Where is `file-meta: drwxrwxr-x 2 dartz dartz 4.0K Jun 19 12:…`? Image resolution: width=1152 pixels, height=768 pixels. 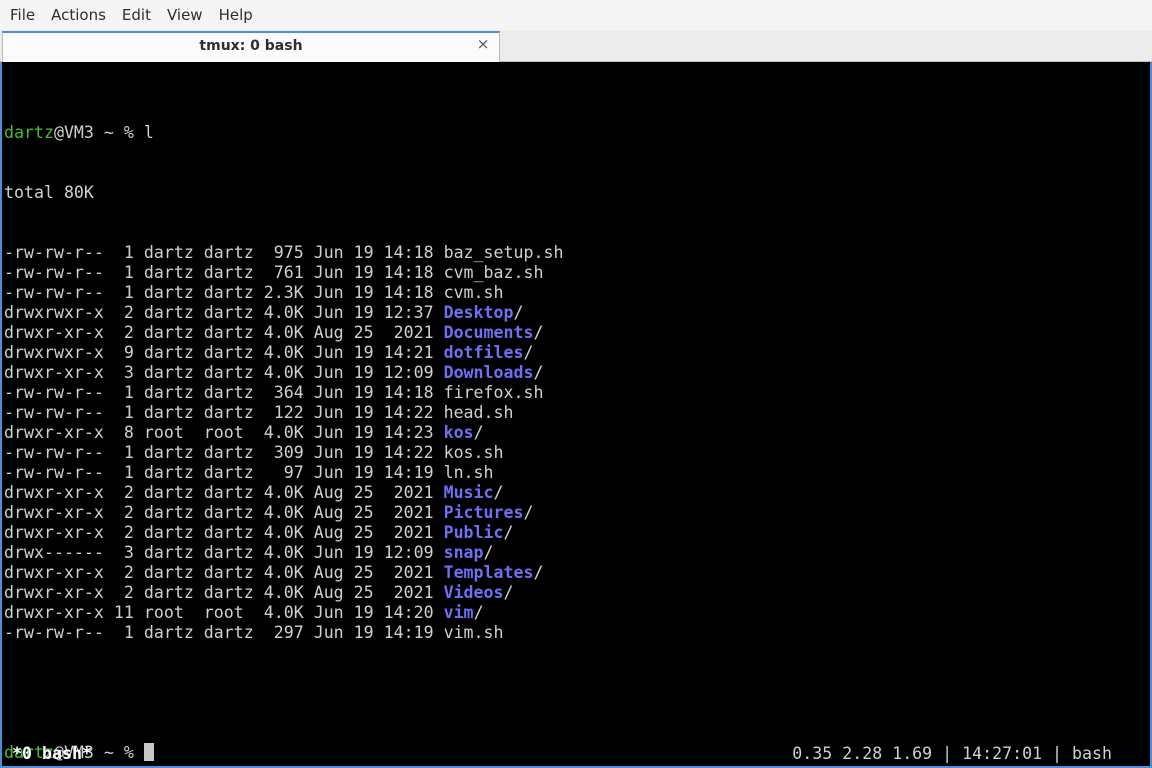 file-meta: drwxrwxr-x 2 dartz dartz 4.0K Jun 19 12:… is located at coordinates (224, 312).